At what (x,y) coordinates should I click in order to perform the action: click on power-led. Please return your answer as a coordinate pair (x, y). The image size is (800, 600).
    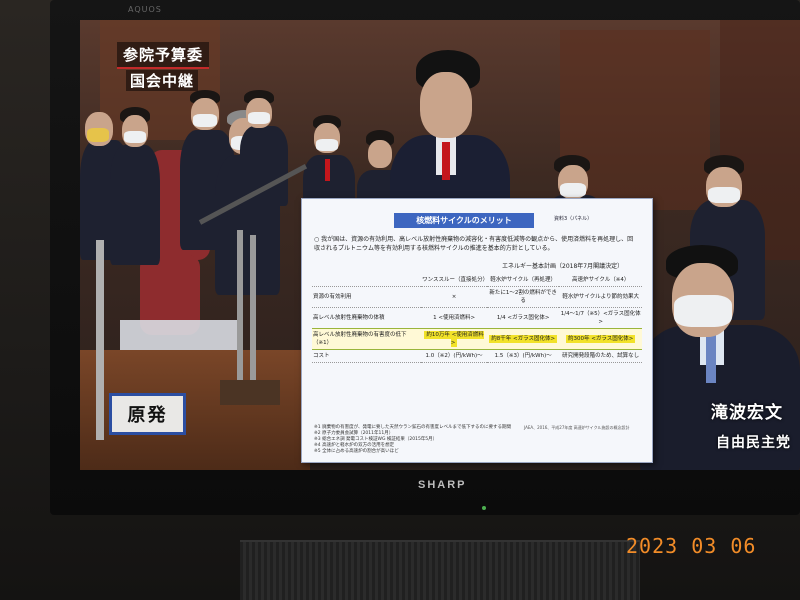
    Looking at the image, I should click on (484, 508).